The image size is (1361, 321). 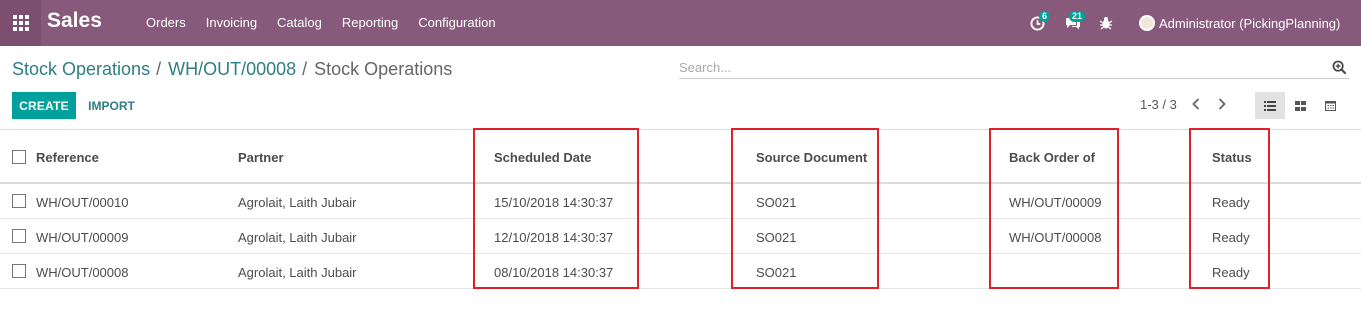 What do you see at coordinates (556, 208) in the screenshot?
I see `highlight-box-scheduled-date` at bounding box center [556, 208].